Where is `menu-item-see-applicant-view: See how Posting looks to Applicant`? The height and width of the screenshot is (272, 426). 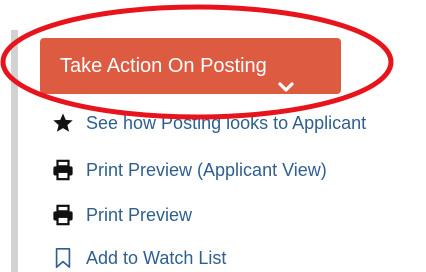 menu-item-see-applicant-view: See how Posting looks to Applicant is located at coordinates (209, 123).